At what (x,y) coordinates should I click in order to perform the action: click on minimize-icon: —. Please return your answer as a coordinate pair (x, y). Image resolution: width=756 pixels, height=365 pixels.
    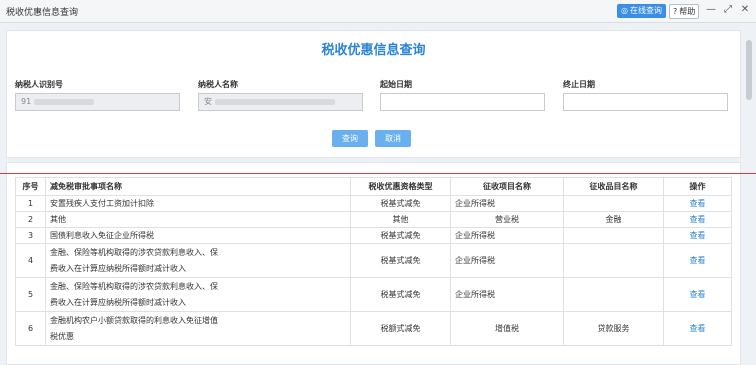
    Looking at the image, I should click on (711, 10).